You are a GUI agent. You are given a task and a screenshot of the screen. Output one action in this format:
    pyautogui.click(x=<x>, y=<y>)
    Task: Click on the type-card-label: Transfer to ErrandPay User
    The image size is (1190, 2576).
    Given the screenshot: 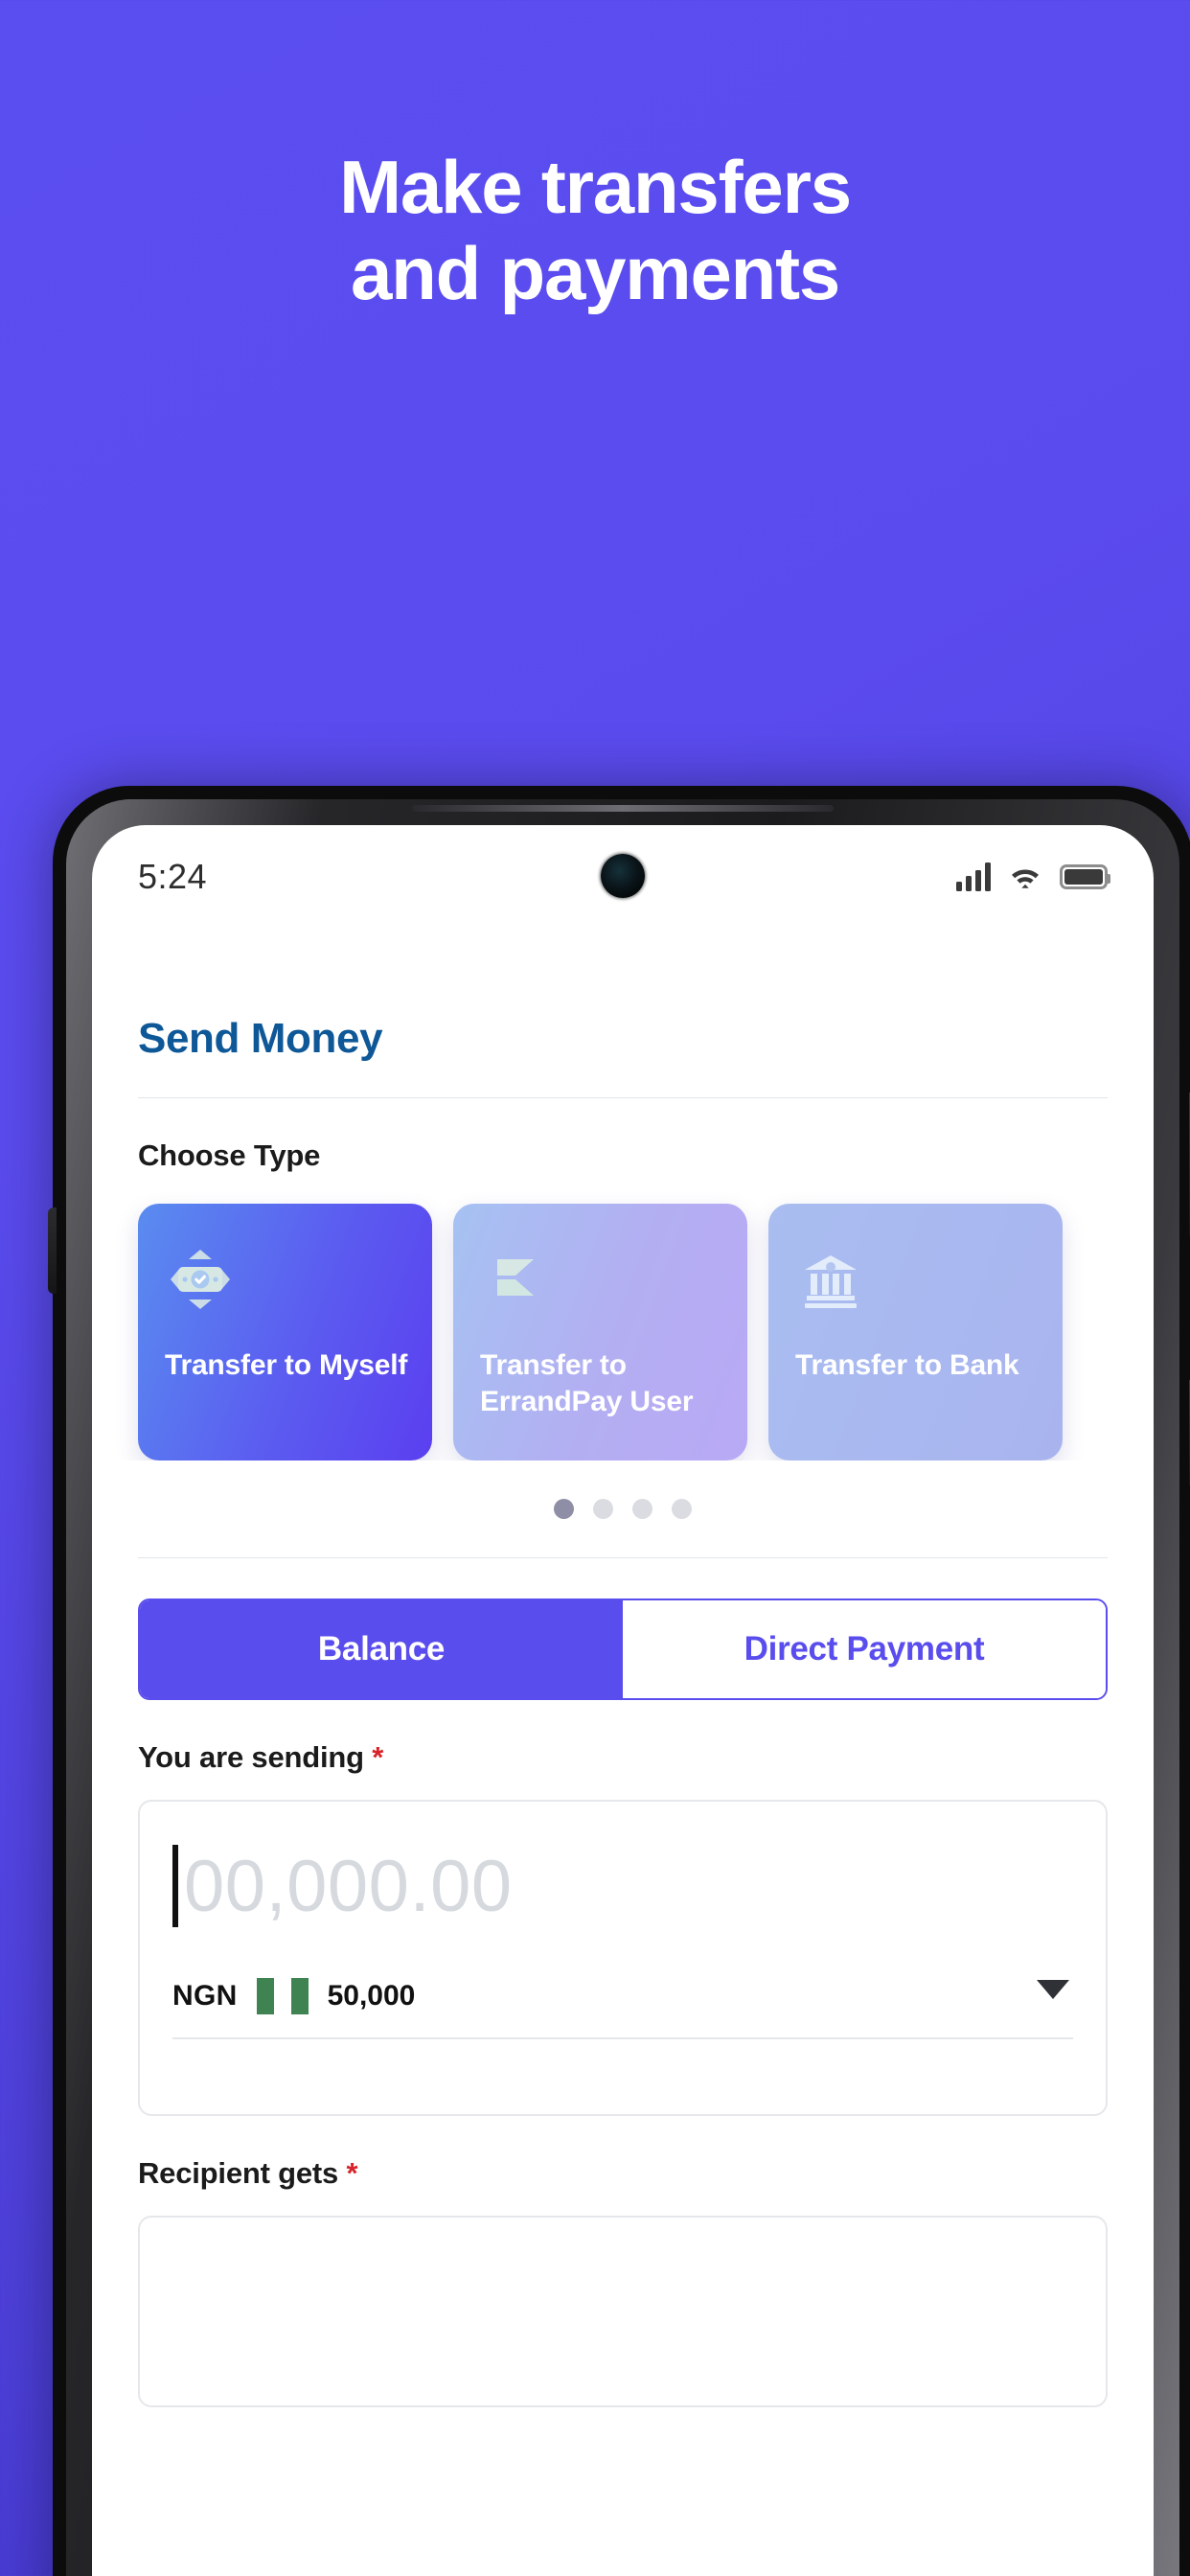 What is the action you would take?
    pyautogui.click(x=587, y=1383)
    